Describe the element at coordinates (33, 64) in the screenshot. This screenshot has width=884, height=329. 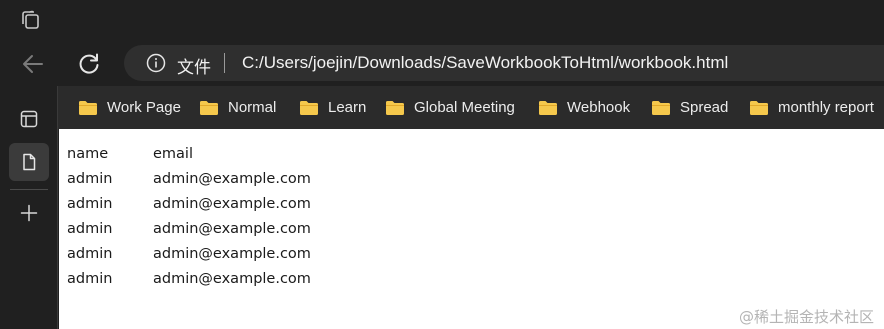
I see `back-arrow-icon` at that location.